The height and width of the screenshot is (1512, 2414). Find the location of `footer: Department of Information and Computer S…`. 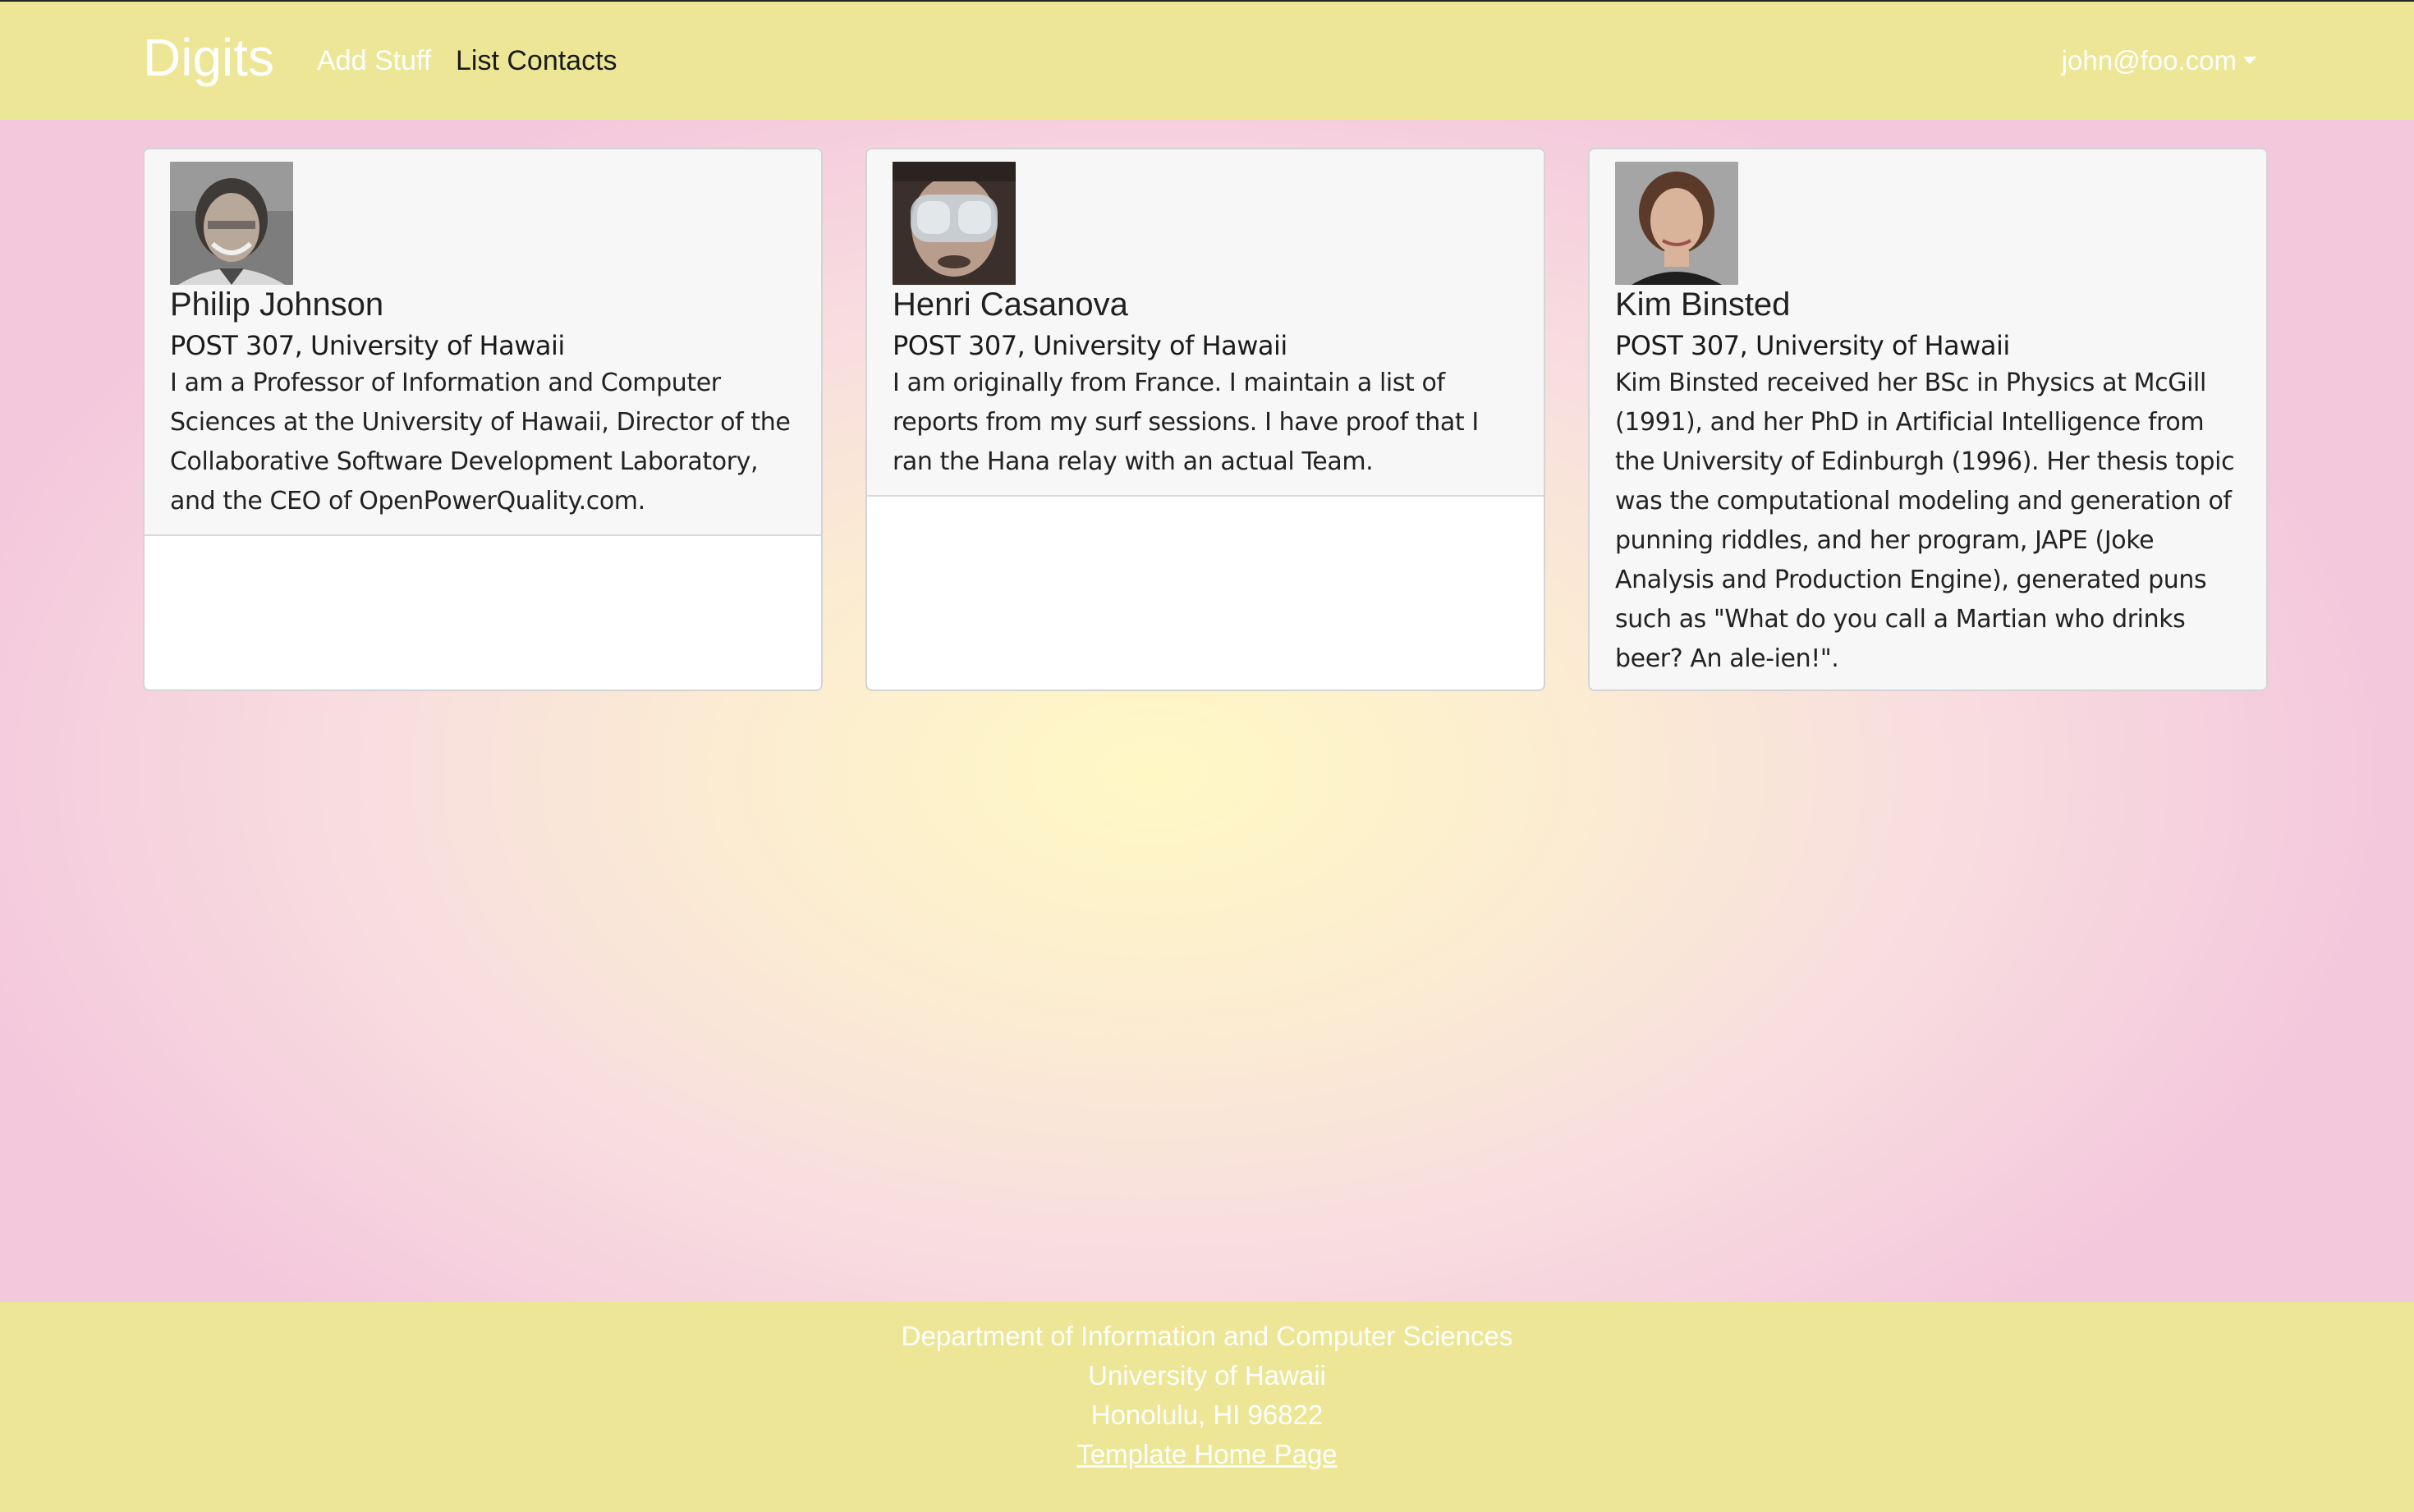

footer: Department of Information and Computer S… is located at coordinates (1207, 1407).